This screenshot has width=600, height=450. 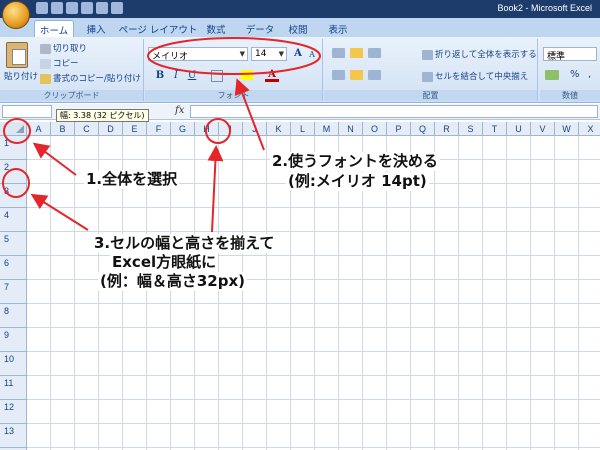 What do you see at coordinates (59, 63) in the screenshot?
I see `copy-button: コピー` at bounding box center [59, 63].